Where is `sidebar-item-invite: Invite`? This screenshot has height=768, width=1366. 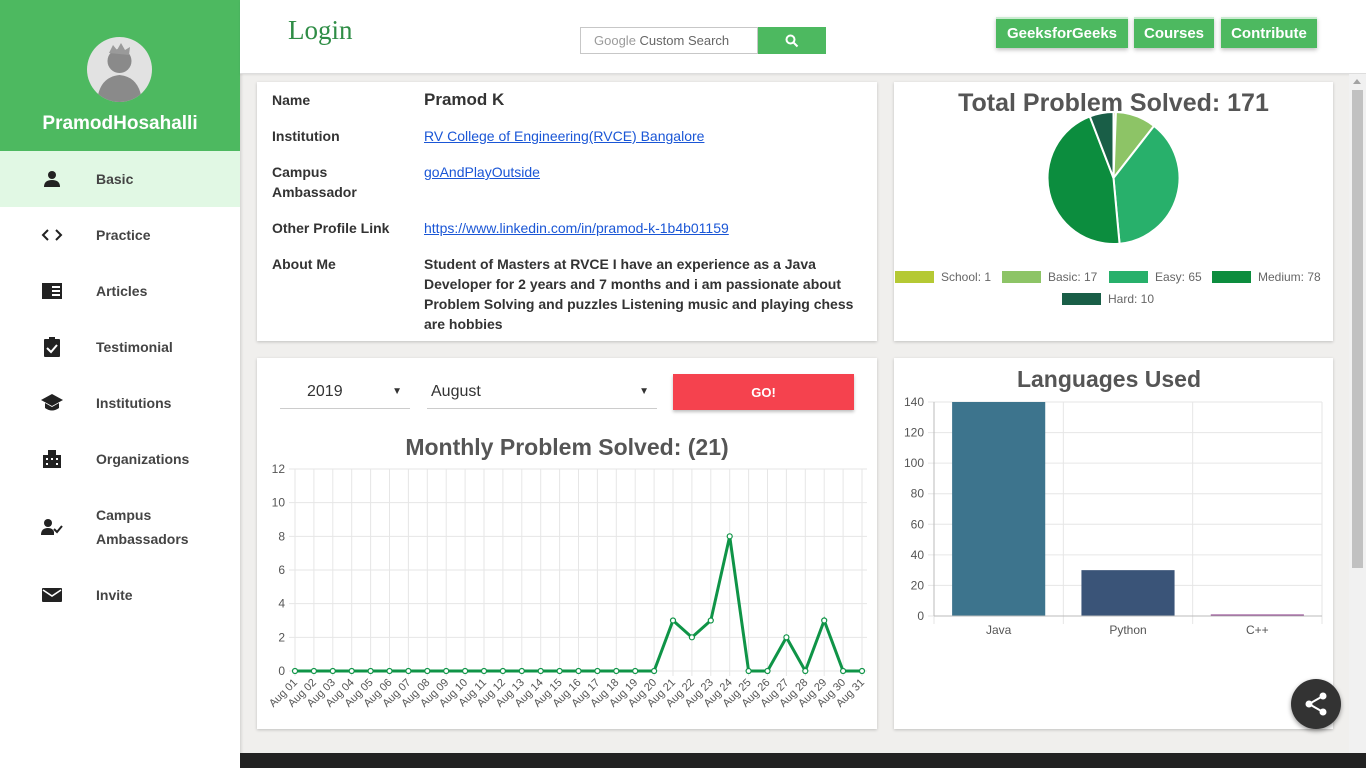 sidebar-item-invite: Invite is located at coordinates (120, 595).